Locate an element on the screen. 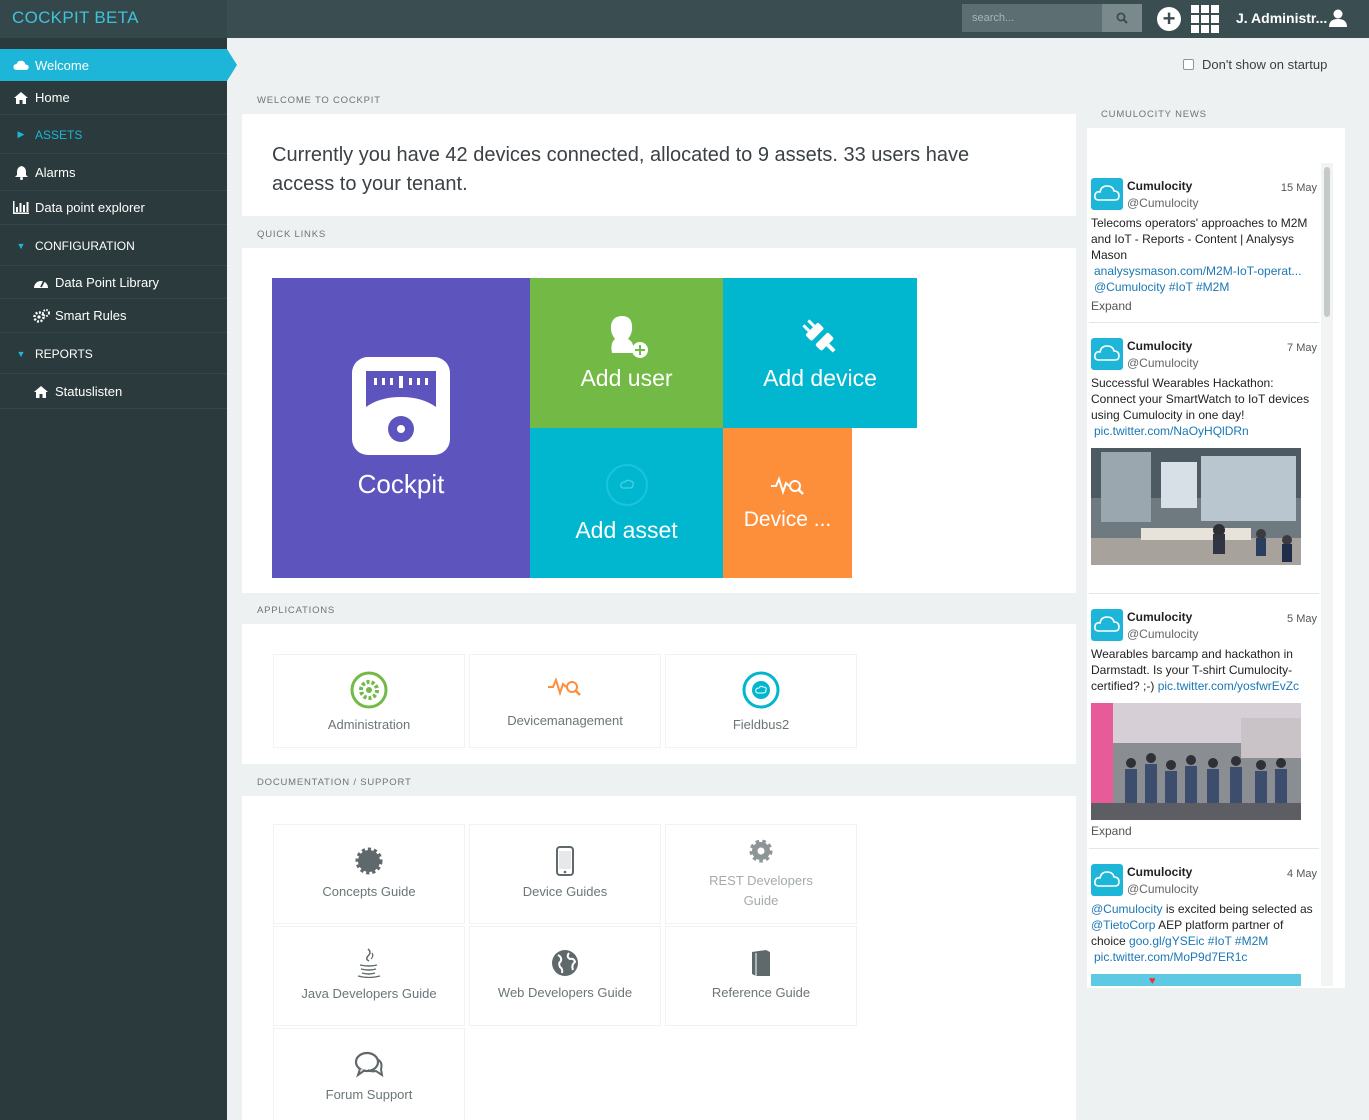  plug-icon is located at coordinates (819, 335).